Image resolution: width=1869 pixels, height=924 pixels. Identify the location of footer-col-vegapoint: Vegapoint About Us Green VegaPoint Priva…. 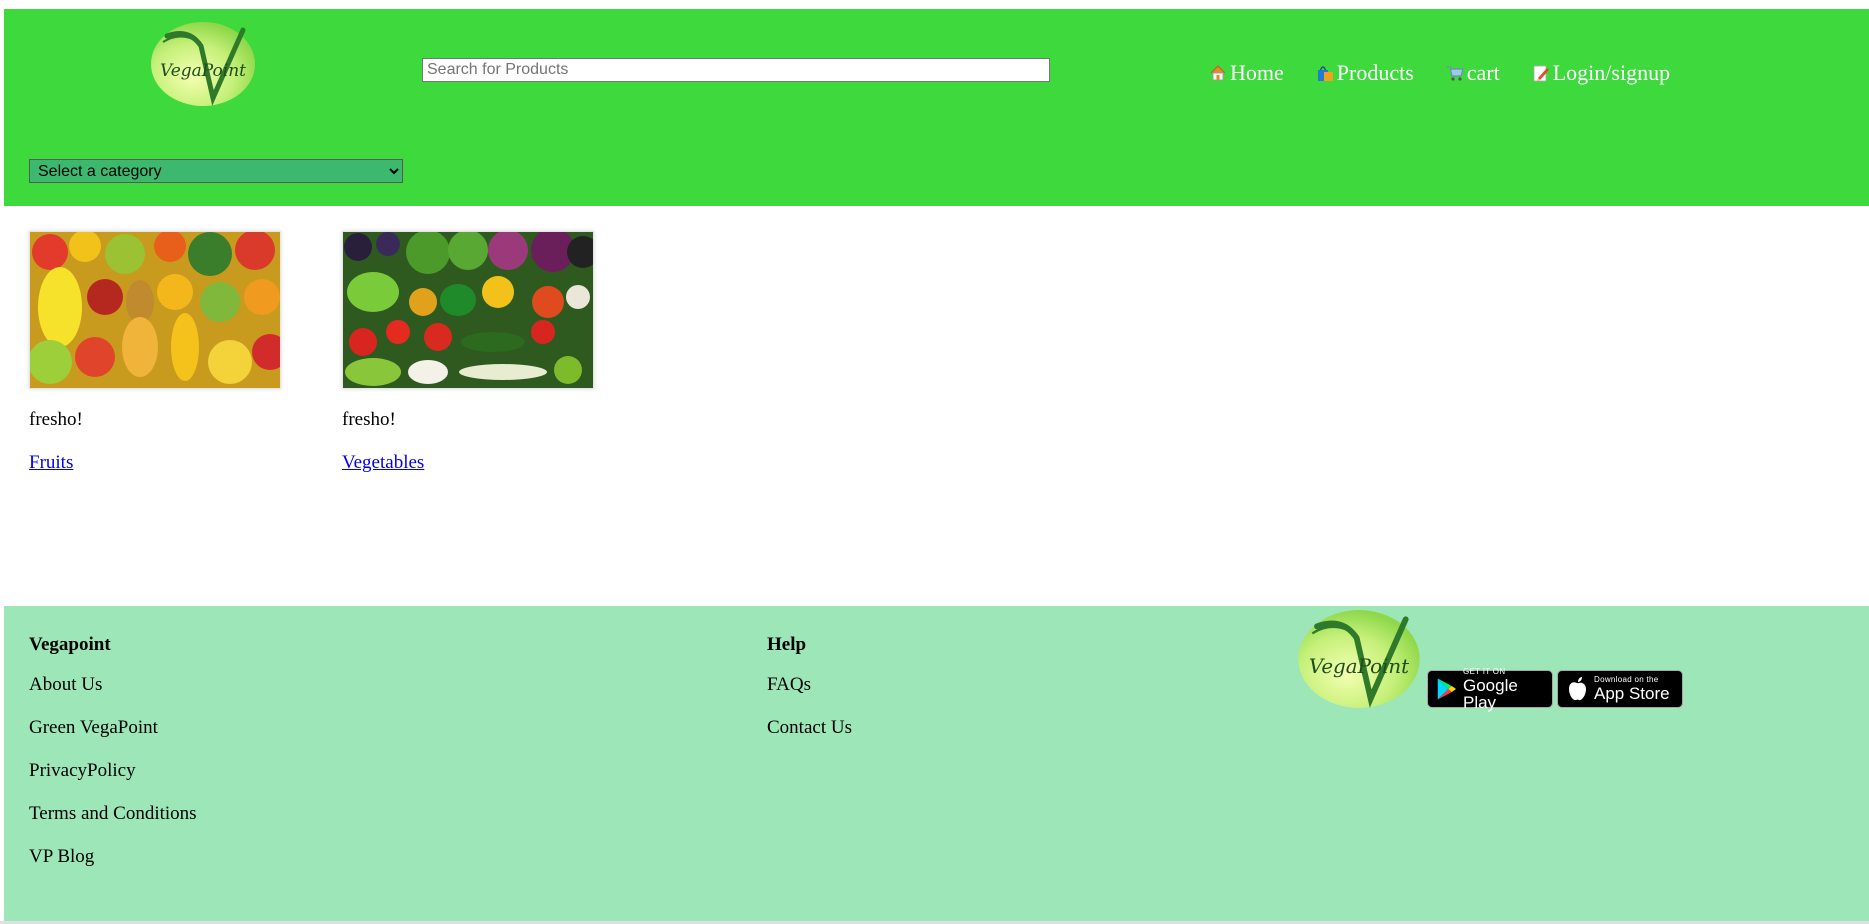
(113, 761).